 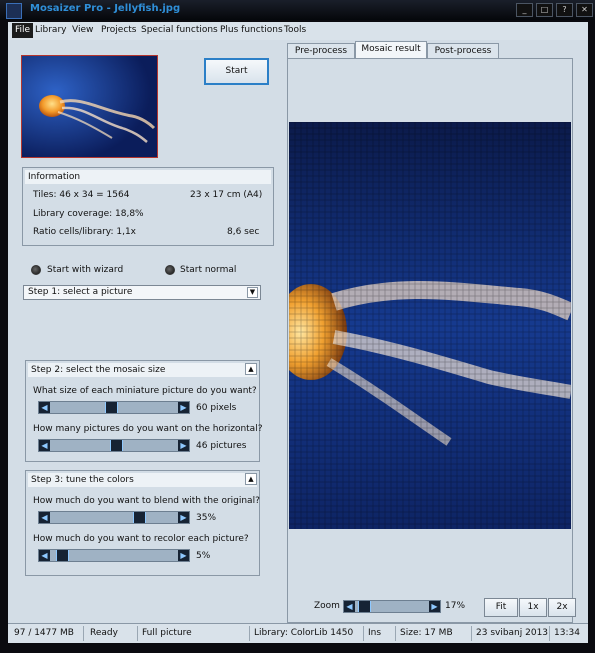 What do you see at coordinates (295, 30) in the screenshot?
I see `menu-tools: Tools` at bounding box center [295, 30].